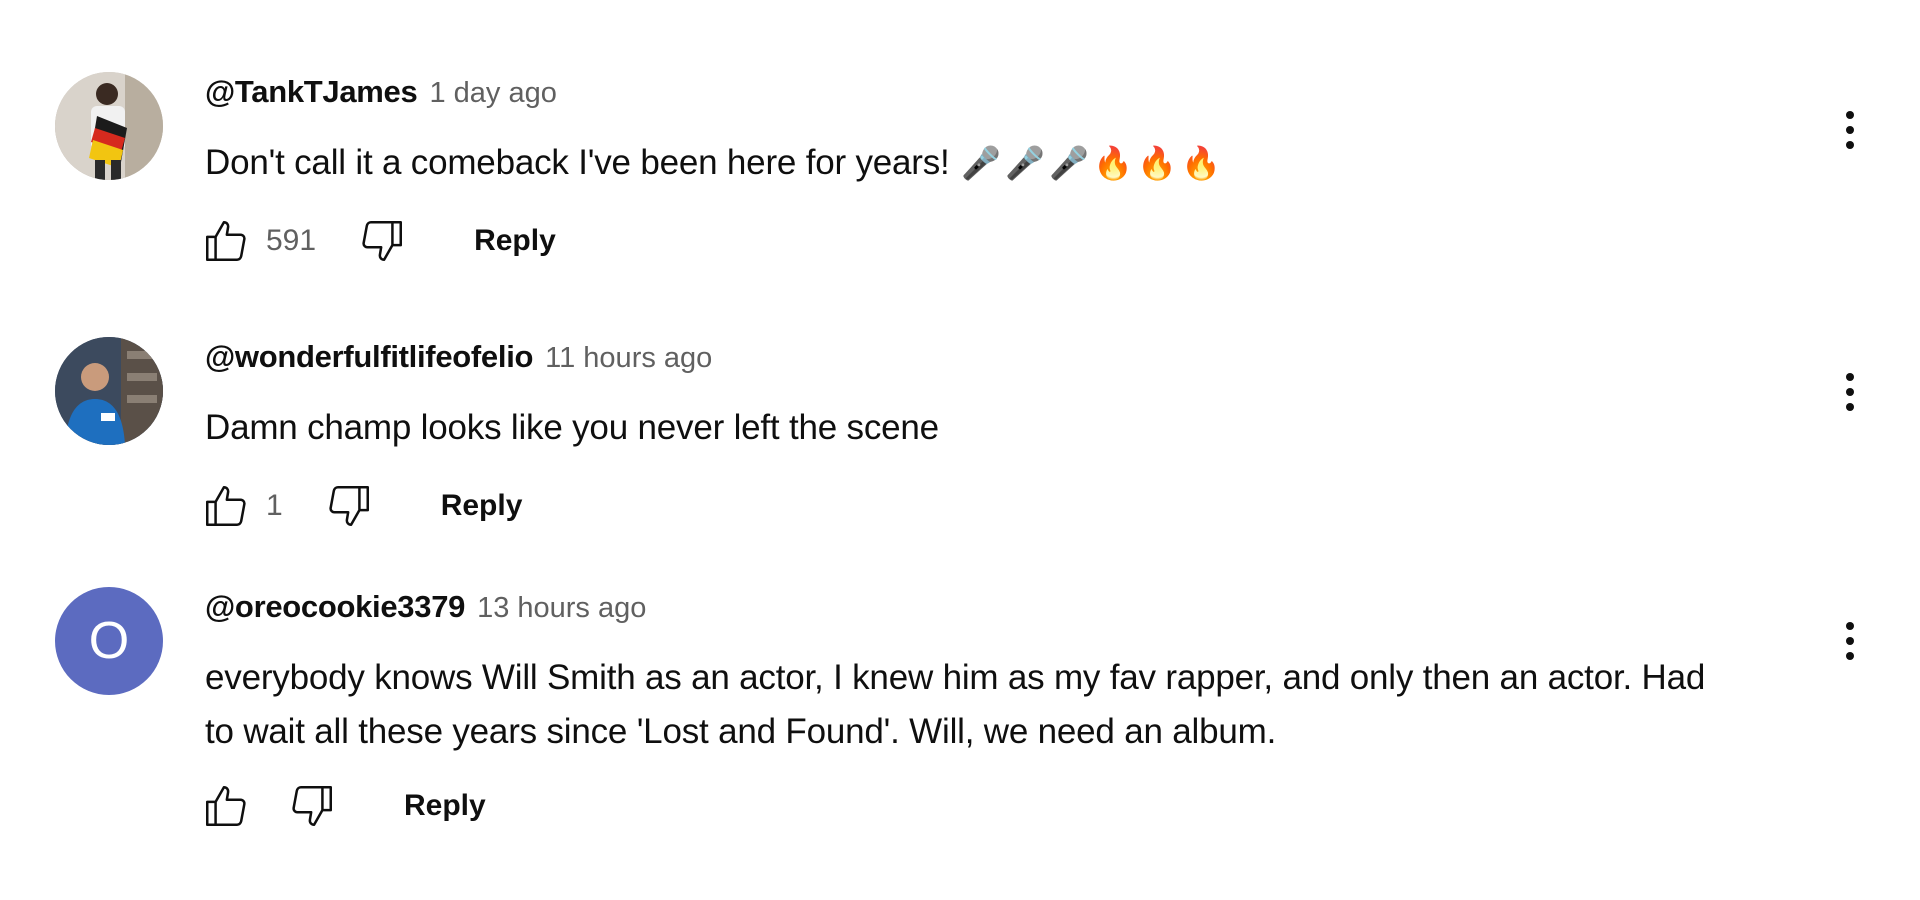  Describe the element at coordinates (492, 93) in the screenshot. I see `comment-timestamp: 1 day ago` at that location.